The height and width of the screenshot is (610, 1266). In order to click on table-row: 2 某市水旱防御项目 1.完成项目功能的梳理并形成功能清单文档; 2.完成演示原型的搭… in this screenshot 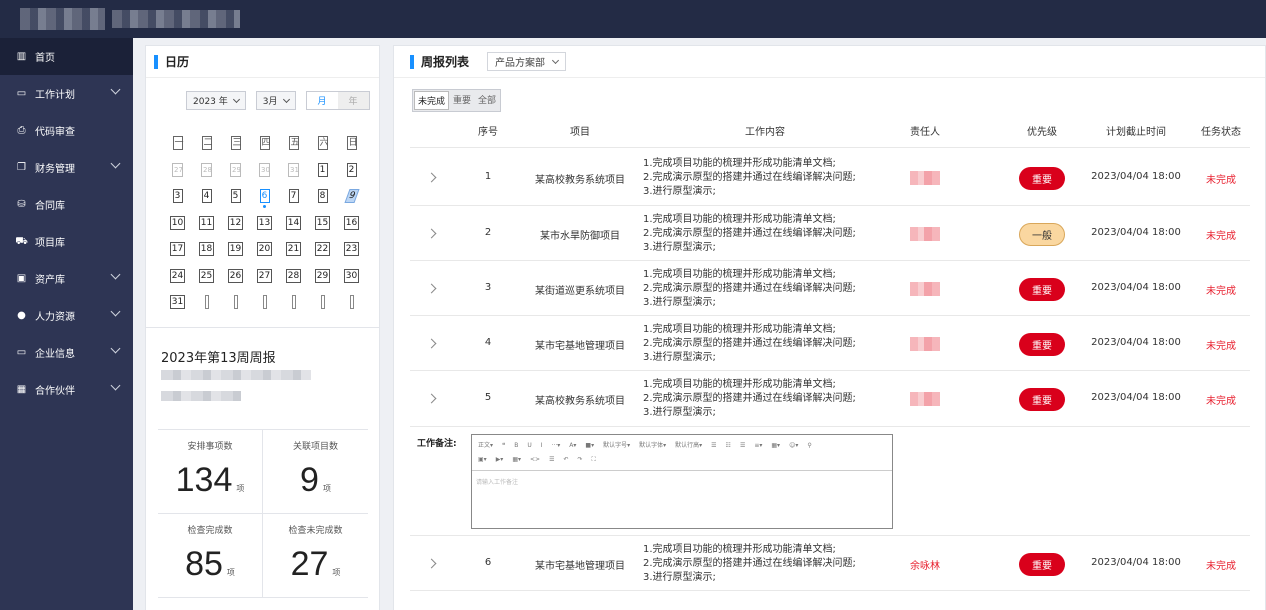, I will do `click(830, 233)`.